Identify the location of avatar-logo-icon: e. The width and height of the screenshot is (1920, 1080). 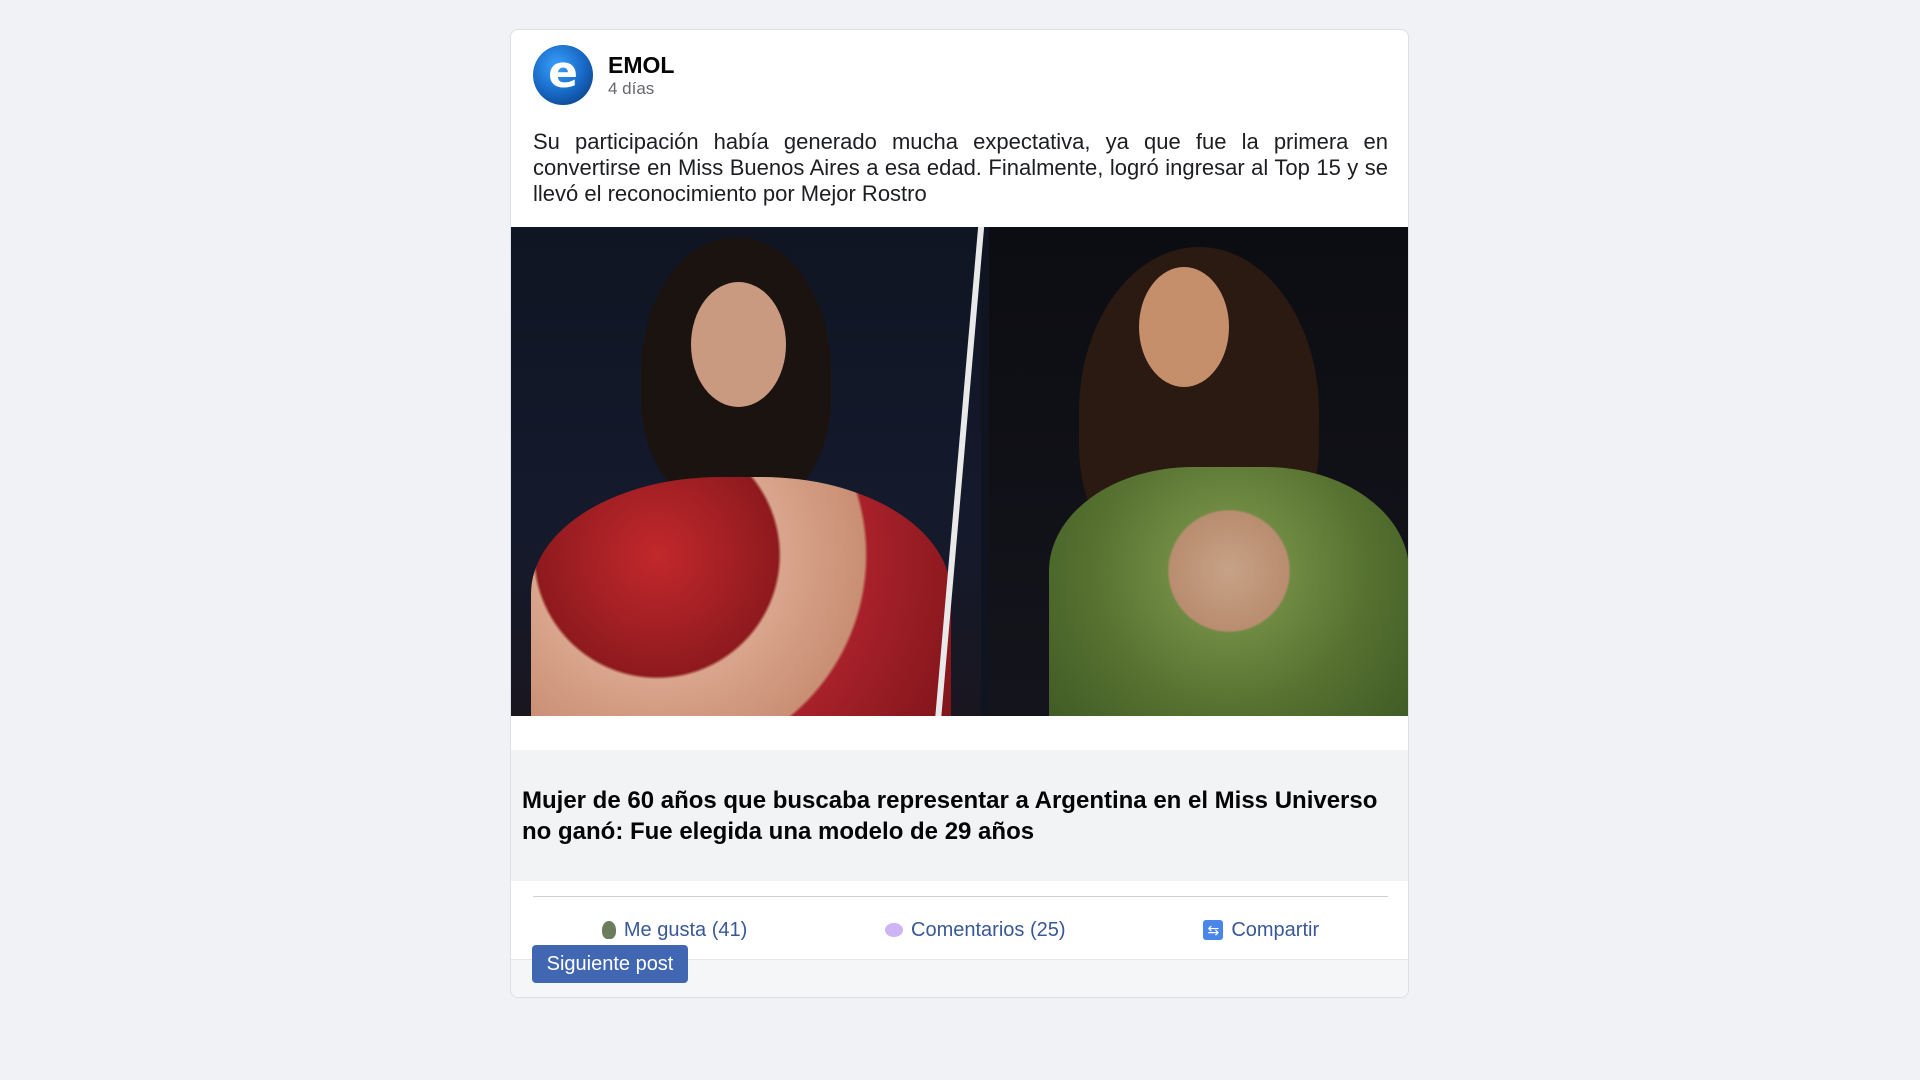
(563, 72).